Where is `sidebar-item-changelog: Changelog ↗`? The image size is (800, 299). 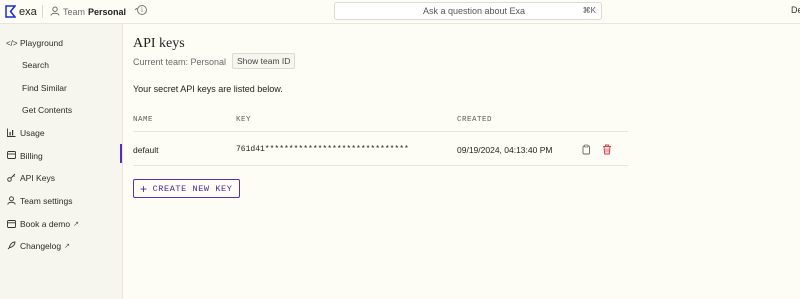
sidebar-item-changelog: Changelog ↗ is located at coordinates (61, 246).